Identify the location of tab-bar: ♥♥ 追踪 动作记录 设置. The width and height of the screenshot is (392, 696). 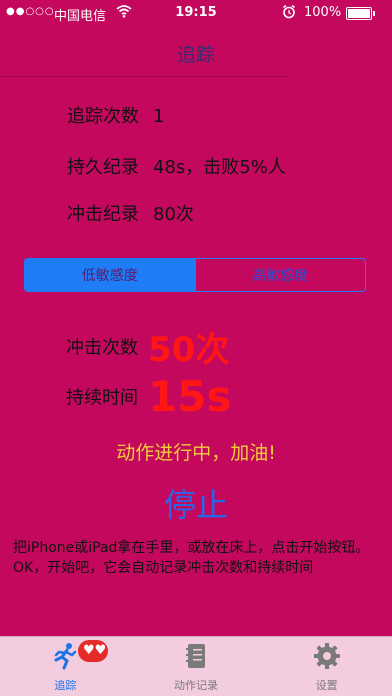
(196, 666).